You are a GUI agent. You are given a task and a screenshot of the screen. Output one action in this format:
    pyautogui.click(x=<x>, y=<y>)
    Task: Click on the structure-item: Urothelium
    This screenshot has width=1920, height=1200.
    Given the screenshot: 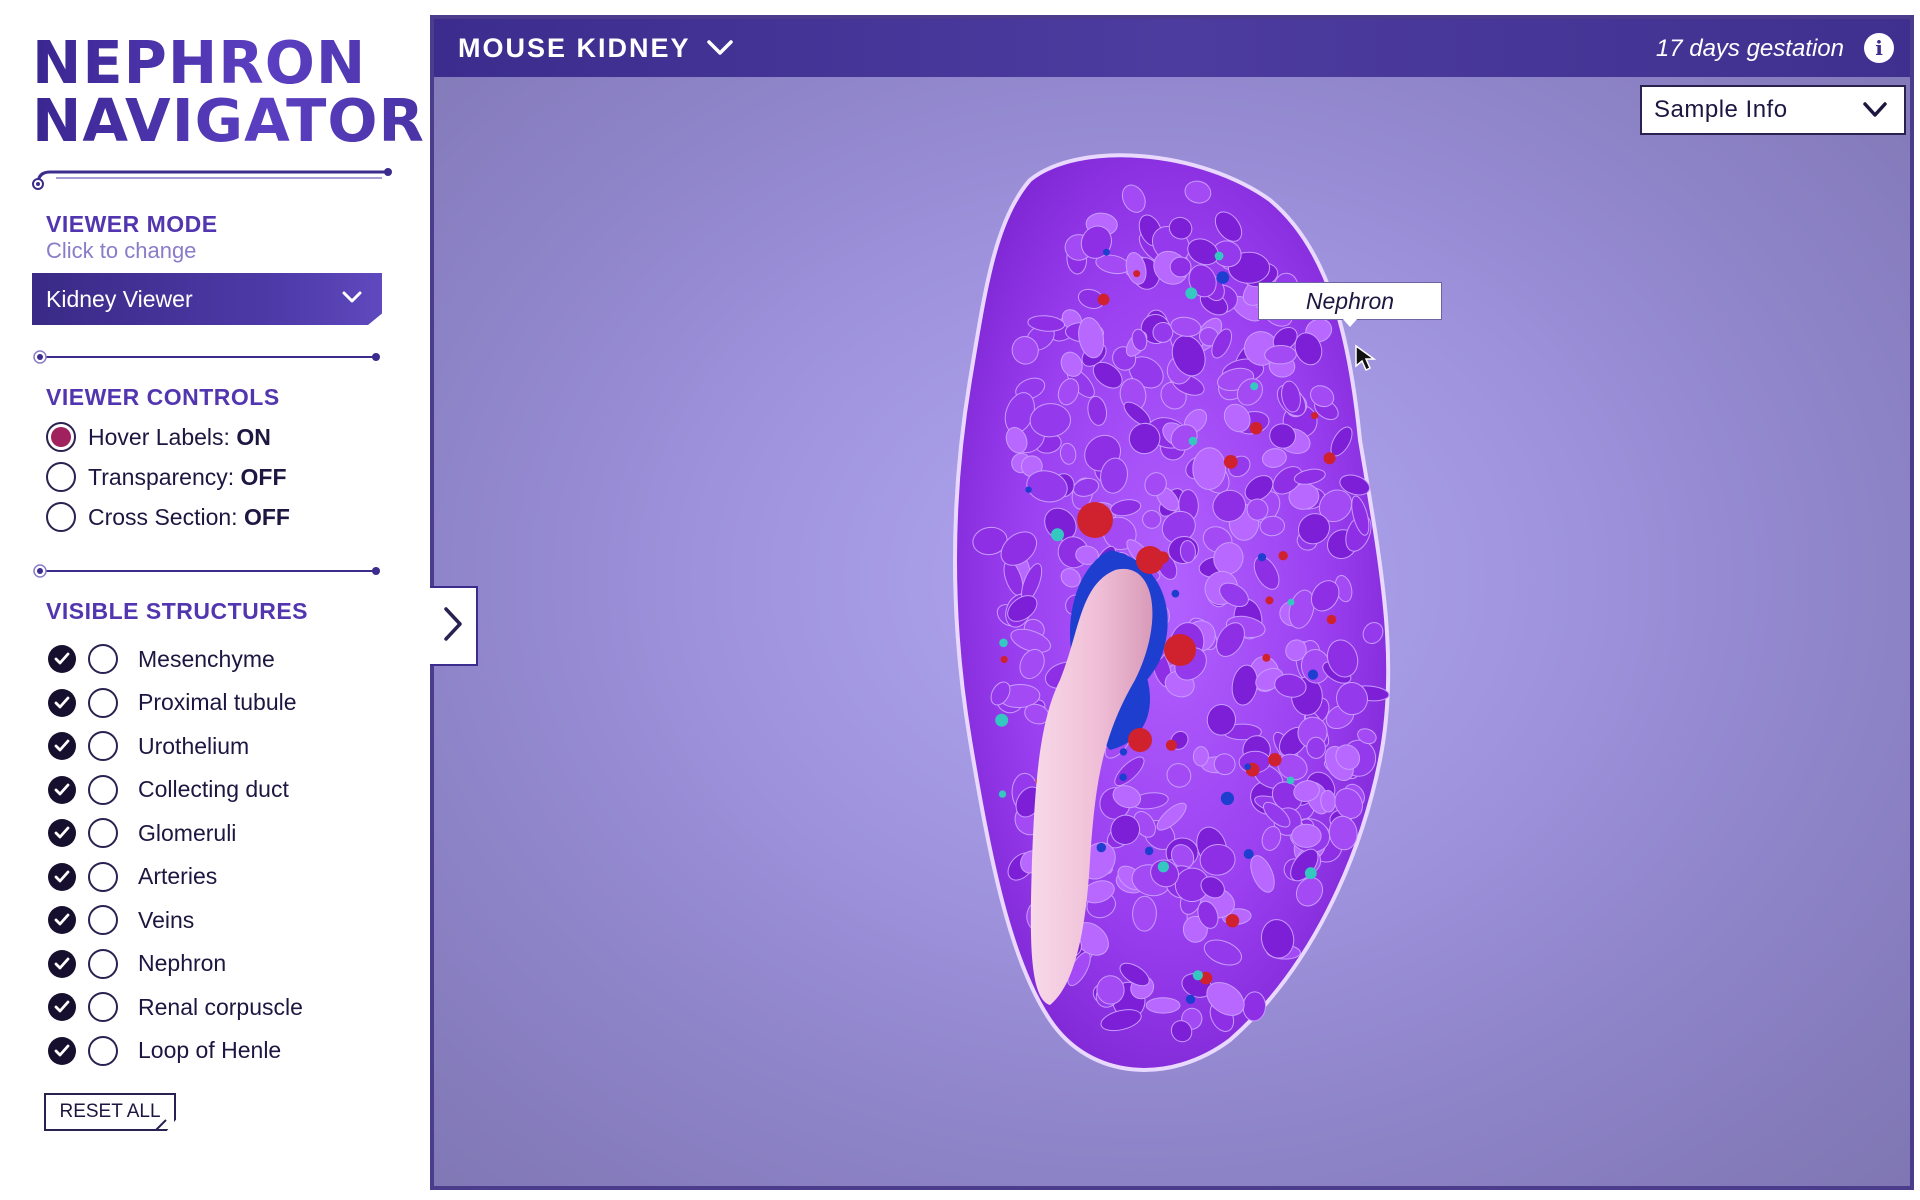 What is the action you would take?
    pyautogui.click(x=148, y=746)
    